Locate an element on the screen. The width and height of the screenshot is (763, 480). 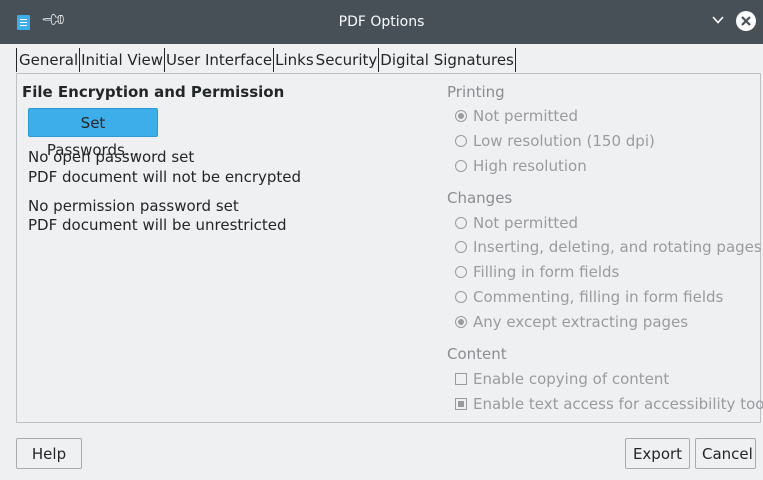
tab-digital-signatures: Digital Signatures is located at coordinates (447, 60).